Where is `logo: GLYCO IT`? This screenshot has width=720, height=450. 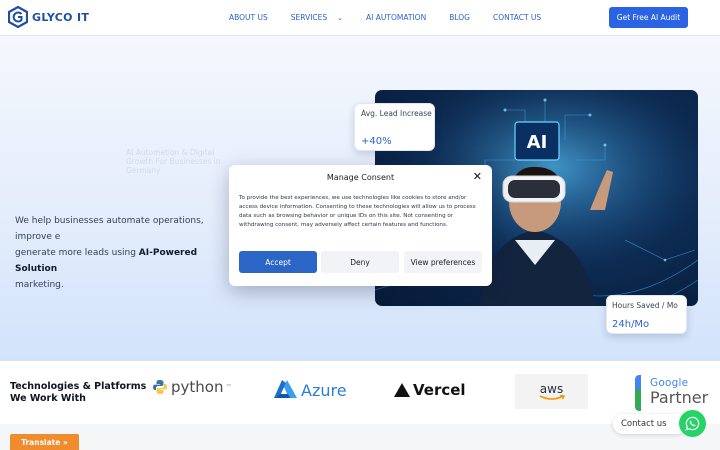 logo: GLYCO IT is located at coordinates (48, 17).